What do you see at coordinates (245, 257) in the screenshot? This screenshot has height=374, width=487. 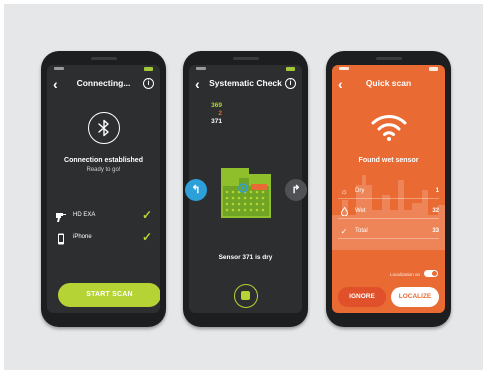 I see `sensor-status: Sensor 371 is dry` at bounding box center [245, 257].